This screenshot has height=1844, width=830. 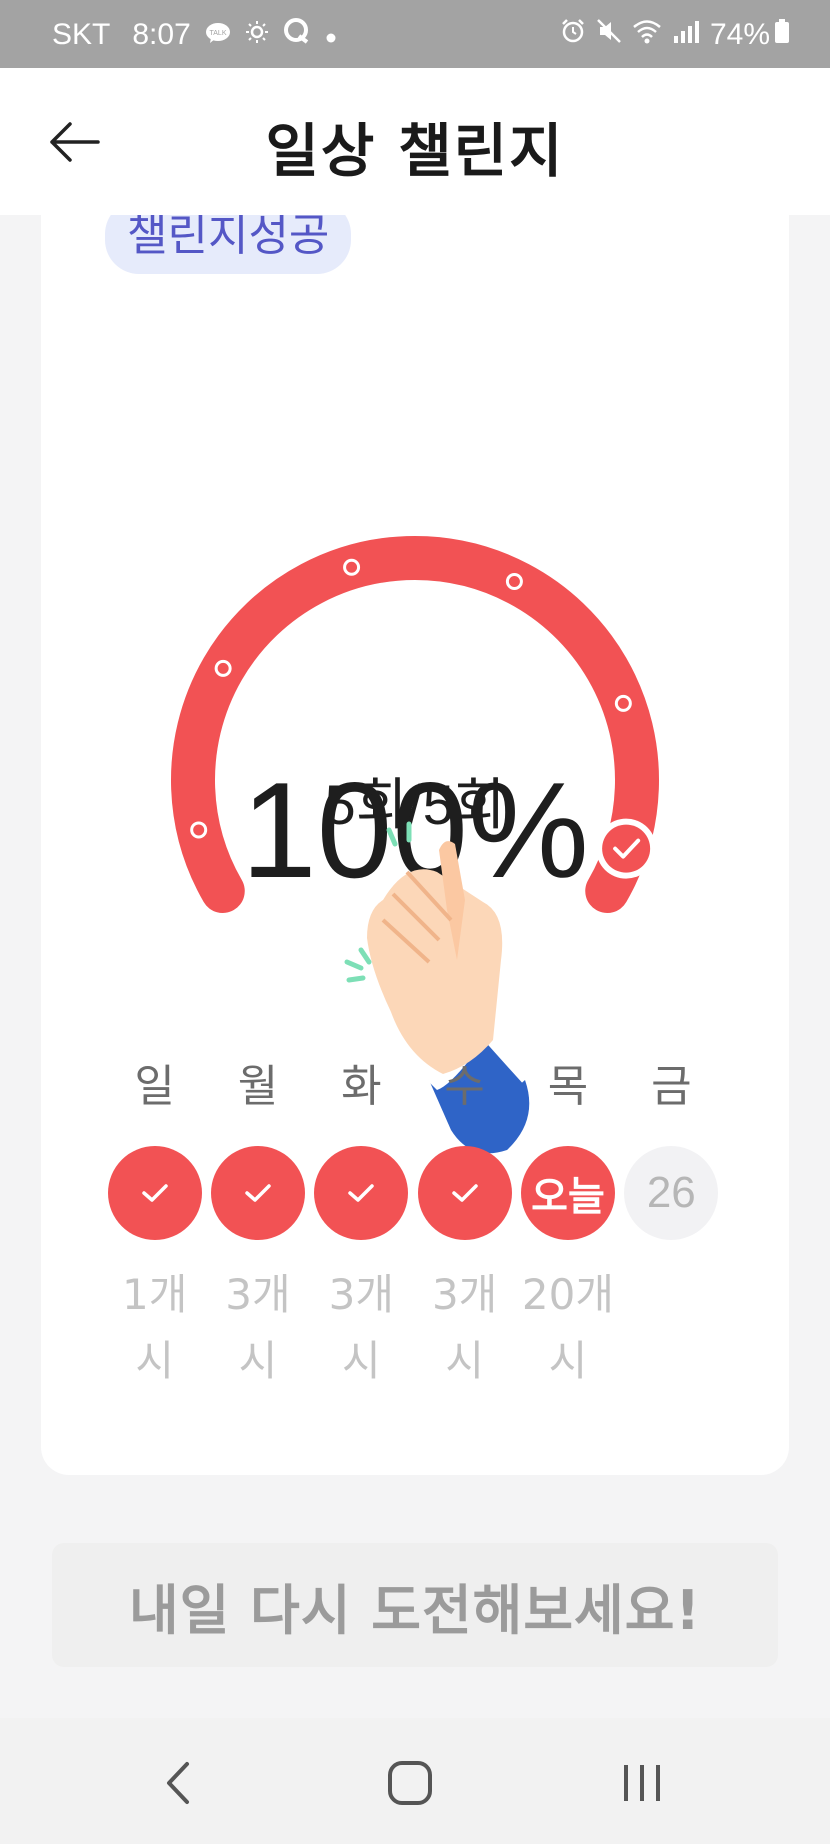 I want to click on day-name: 일, so click(x=154, y=1086).